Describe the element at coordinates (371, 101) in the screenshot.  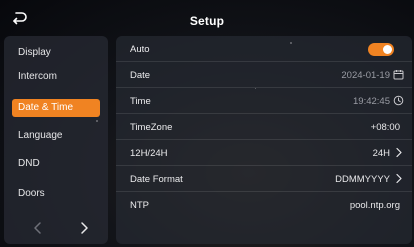
I see `time-value: 19:42:45` at that location.